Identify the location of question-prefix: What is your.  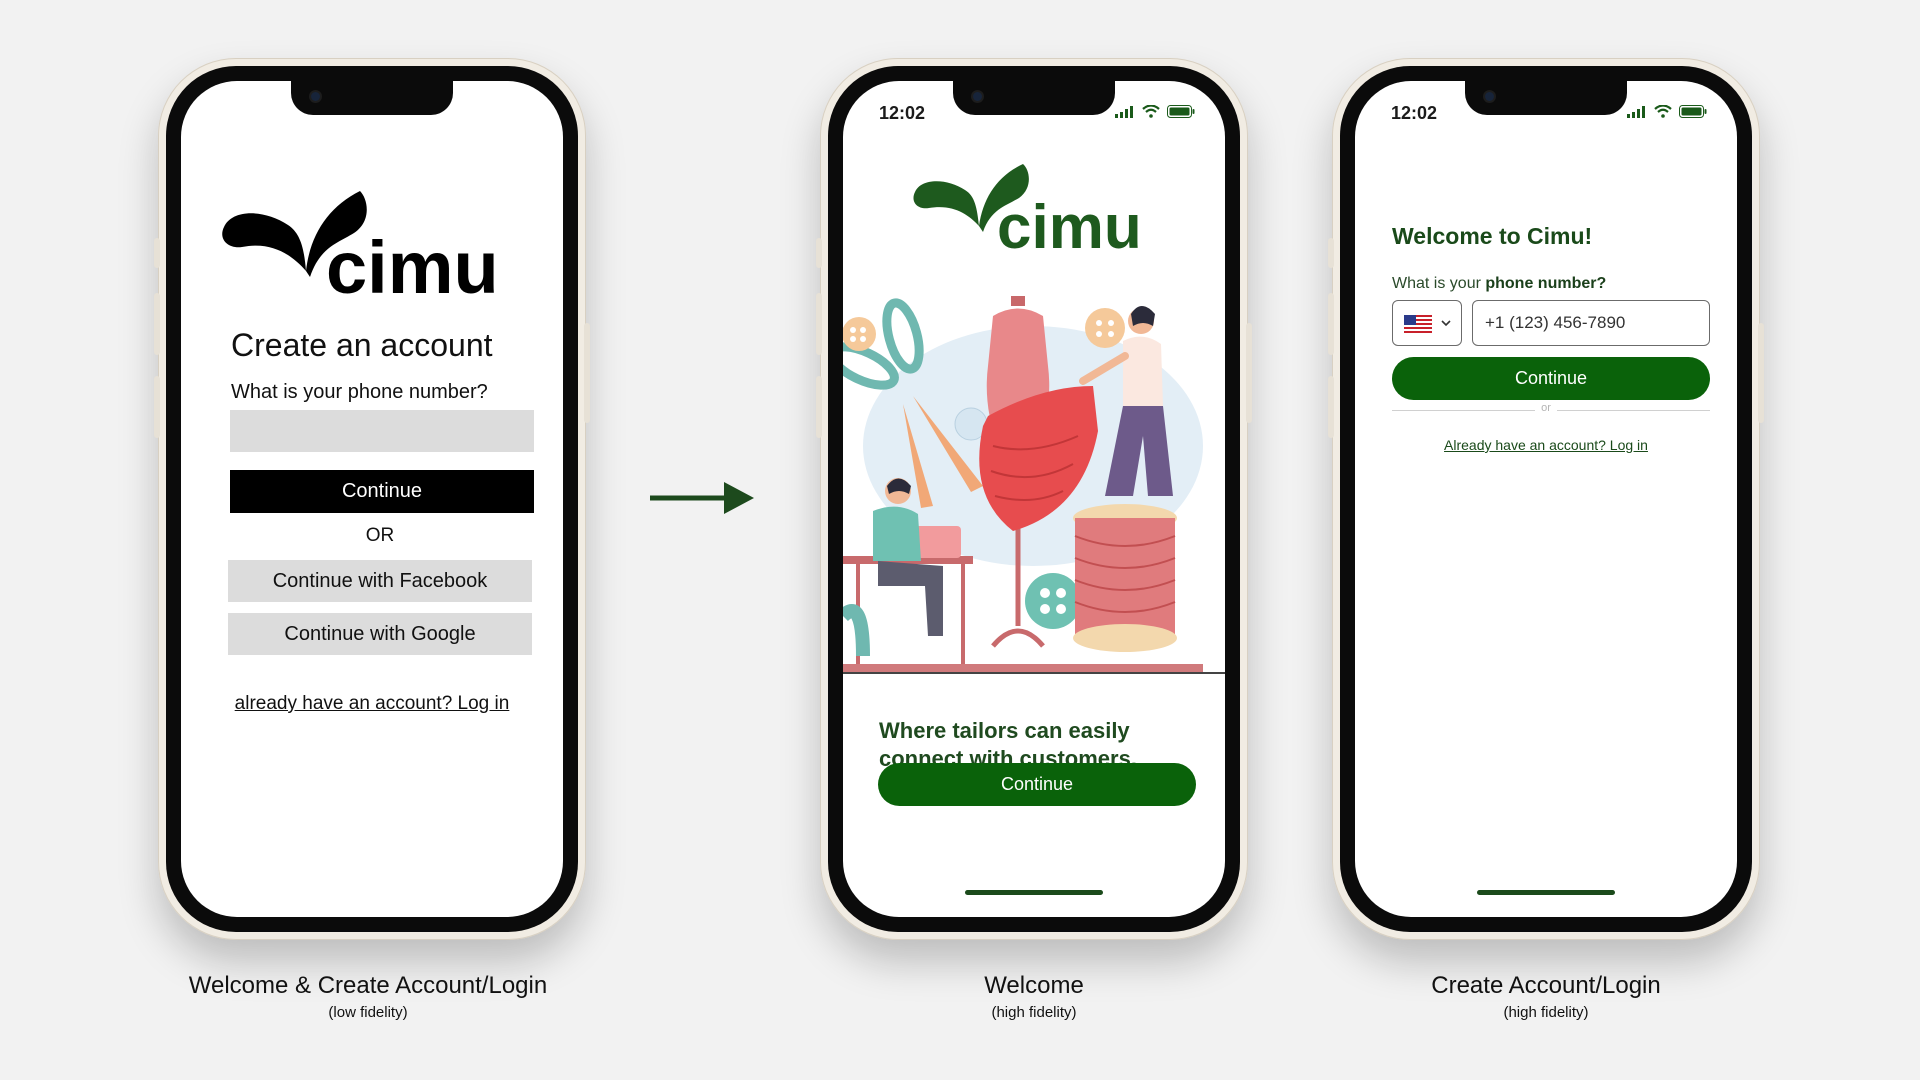
(1439, 283).